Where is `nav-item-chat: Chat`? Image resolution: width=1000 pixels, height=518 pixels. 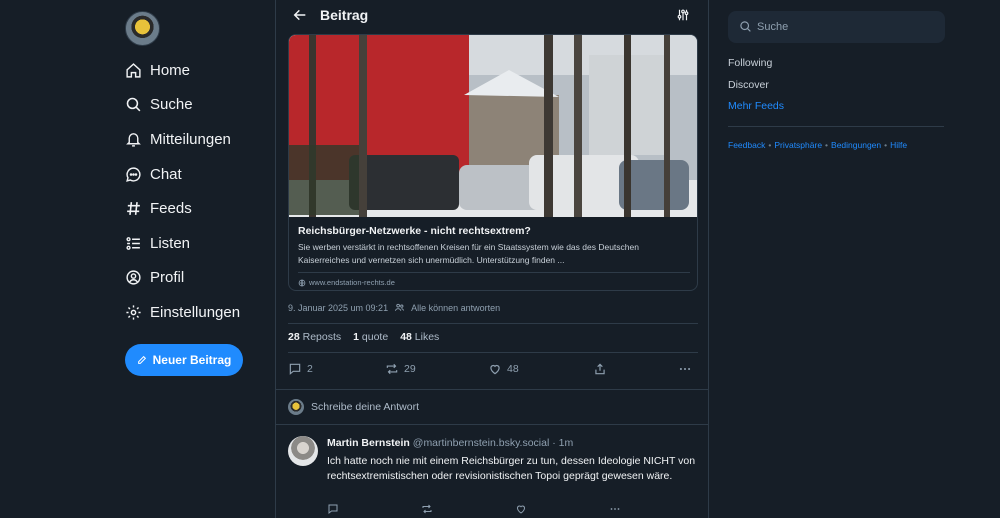
nav-item-chat: Chat is located at coordinates (153, 174).